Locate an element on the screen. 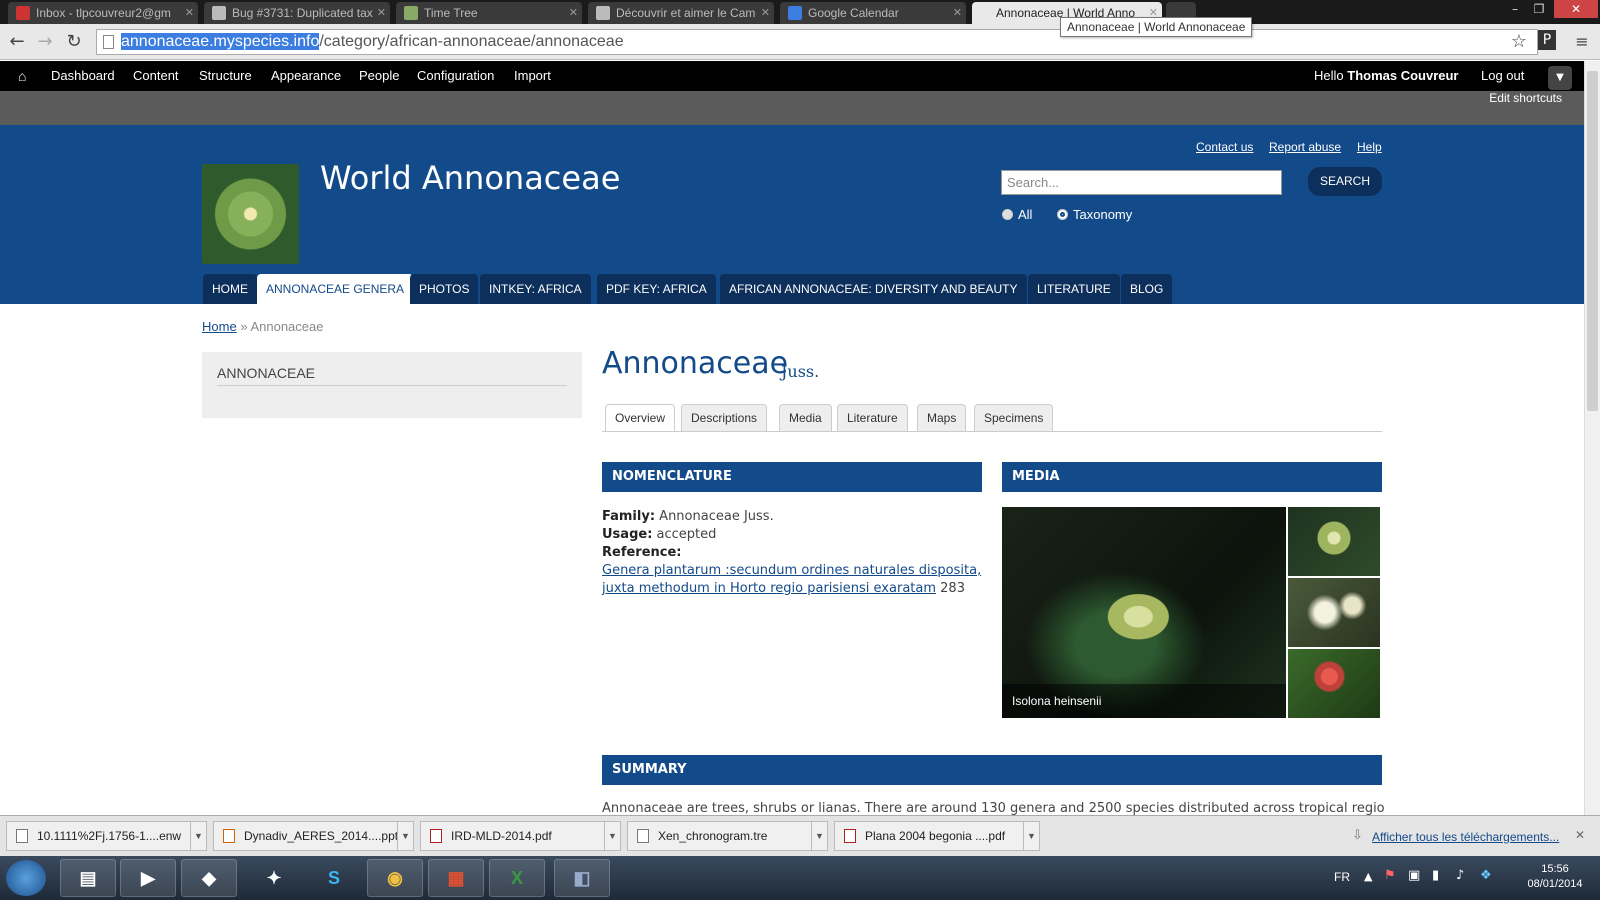 The width and height of the screenshot is (1600, 900). menu-icon: ≡ is located at coordinates (1582, 42).